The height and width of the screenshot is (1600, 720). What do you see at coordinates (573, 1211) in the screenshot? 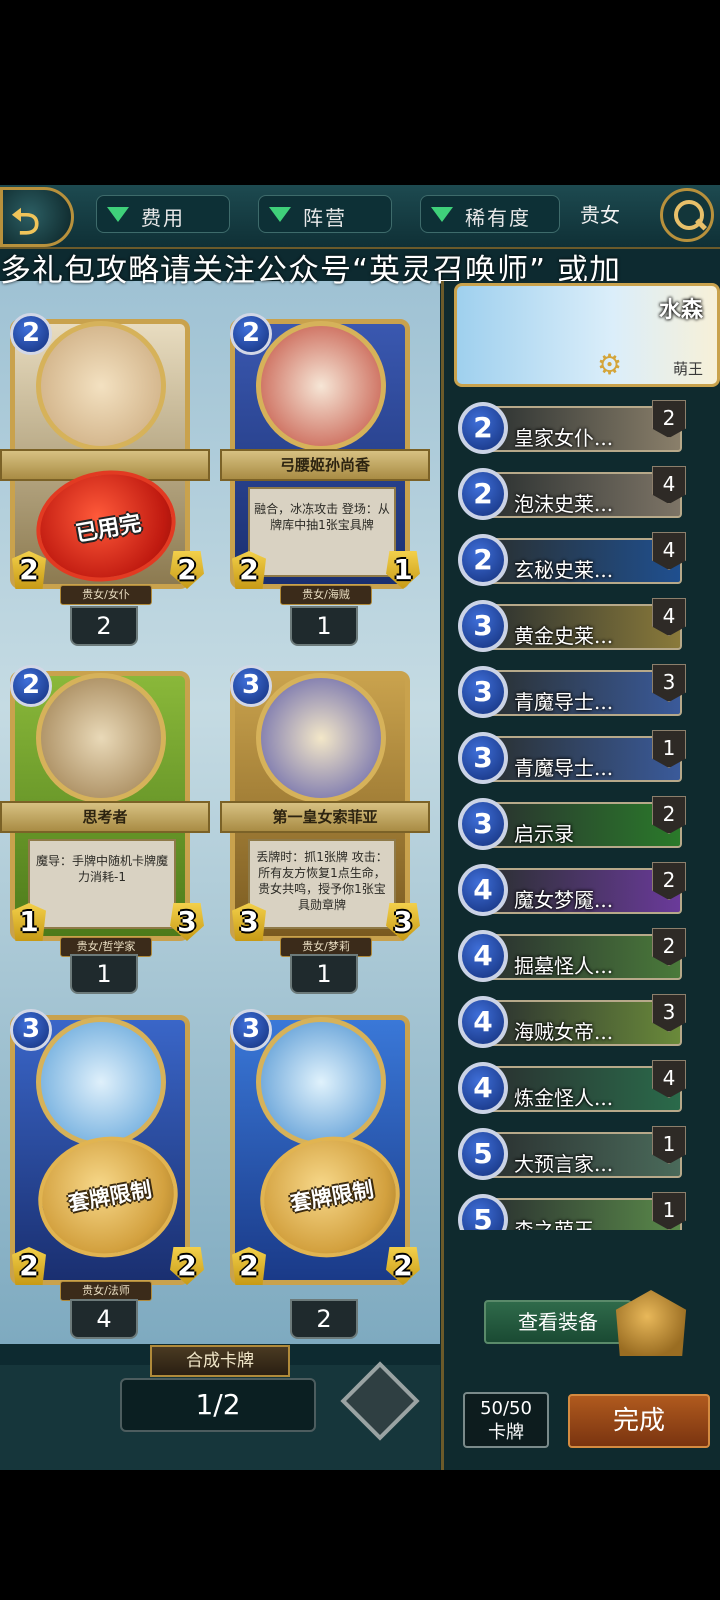
I see `deck-row: 5 森之萌王 1` at bounding box center [573, 1211].